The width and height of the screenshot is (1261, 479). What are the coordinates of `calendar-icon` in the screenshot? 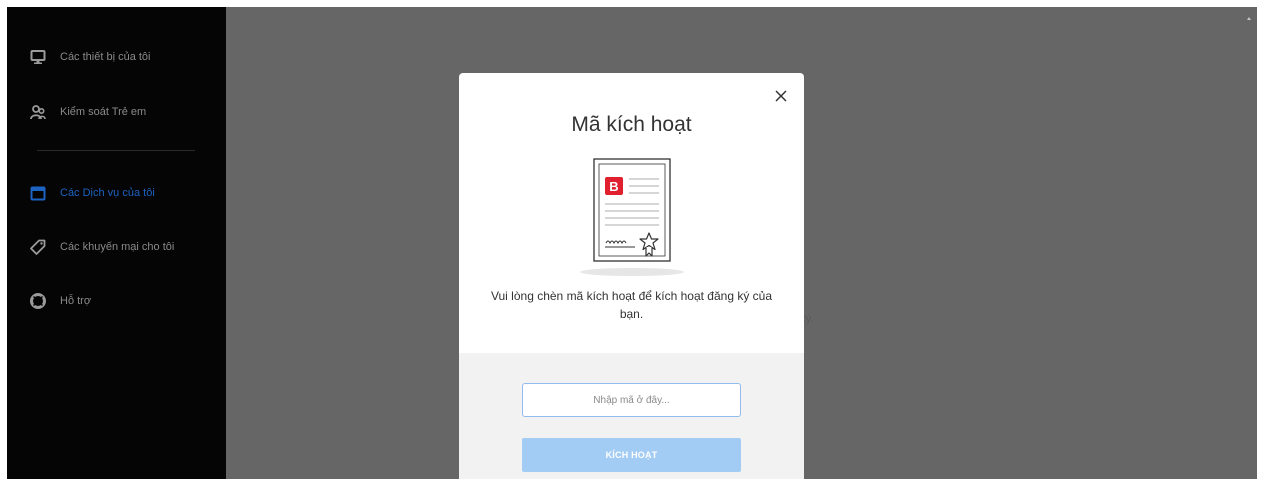 It's located at (38, 193).